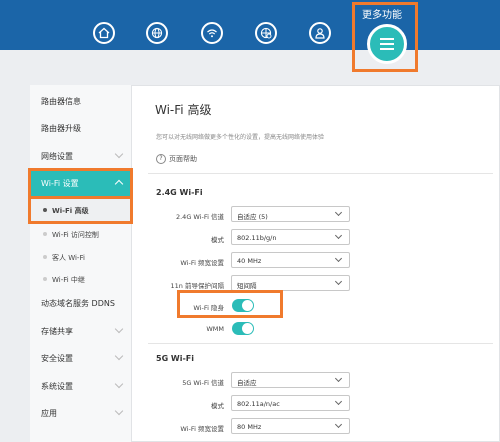  Describe the element at coordinates (290, 426) in the screenshot. I see `bandwidth-5g-select: 80 MHz` at that location.